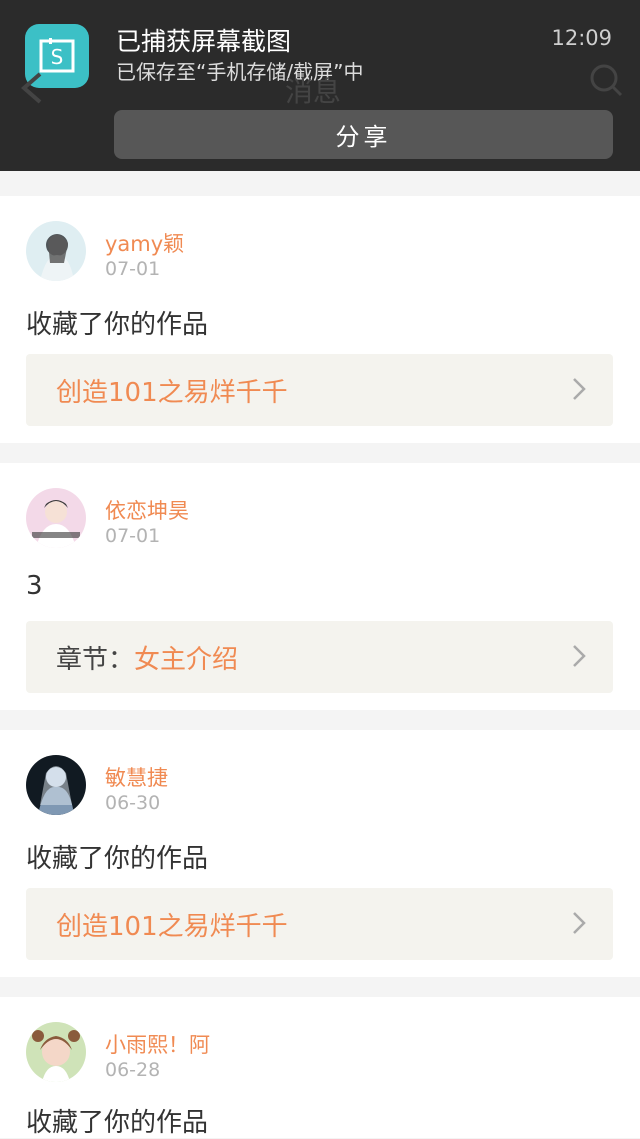 The height and width of the screenshot is (1139, 640). Describe the element at coordinates (363, 134) in the screenshot. I see `share-button: 分享` at that location.